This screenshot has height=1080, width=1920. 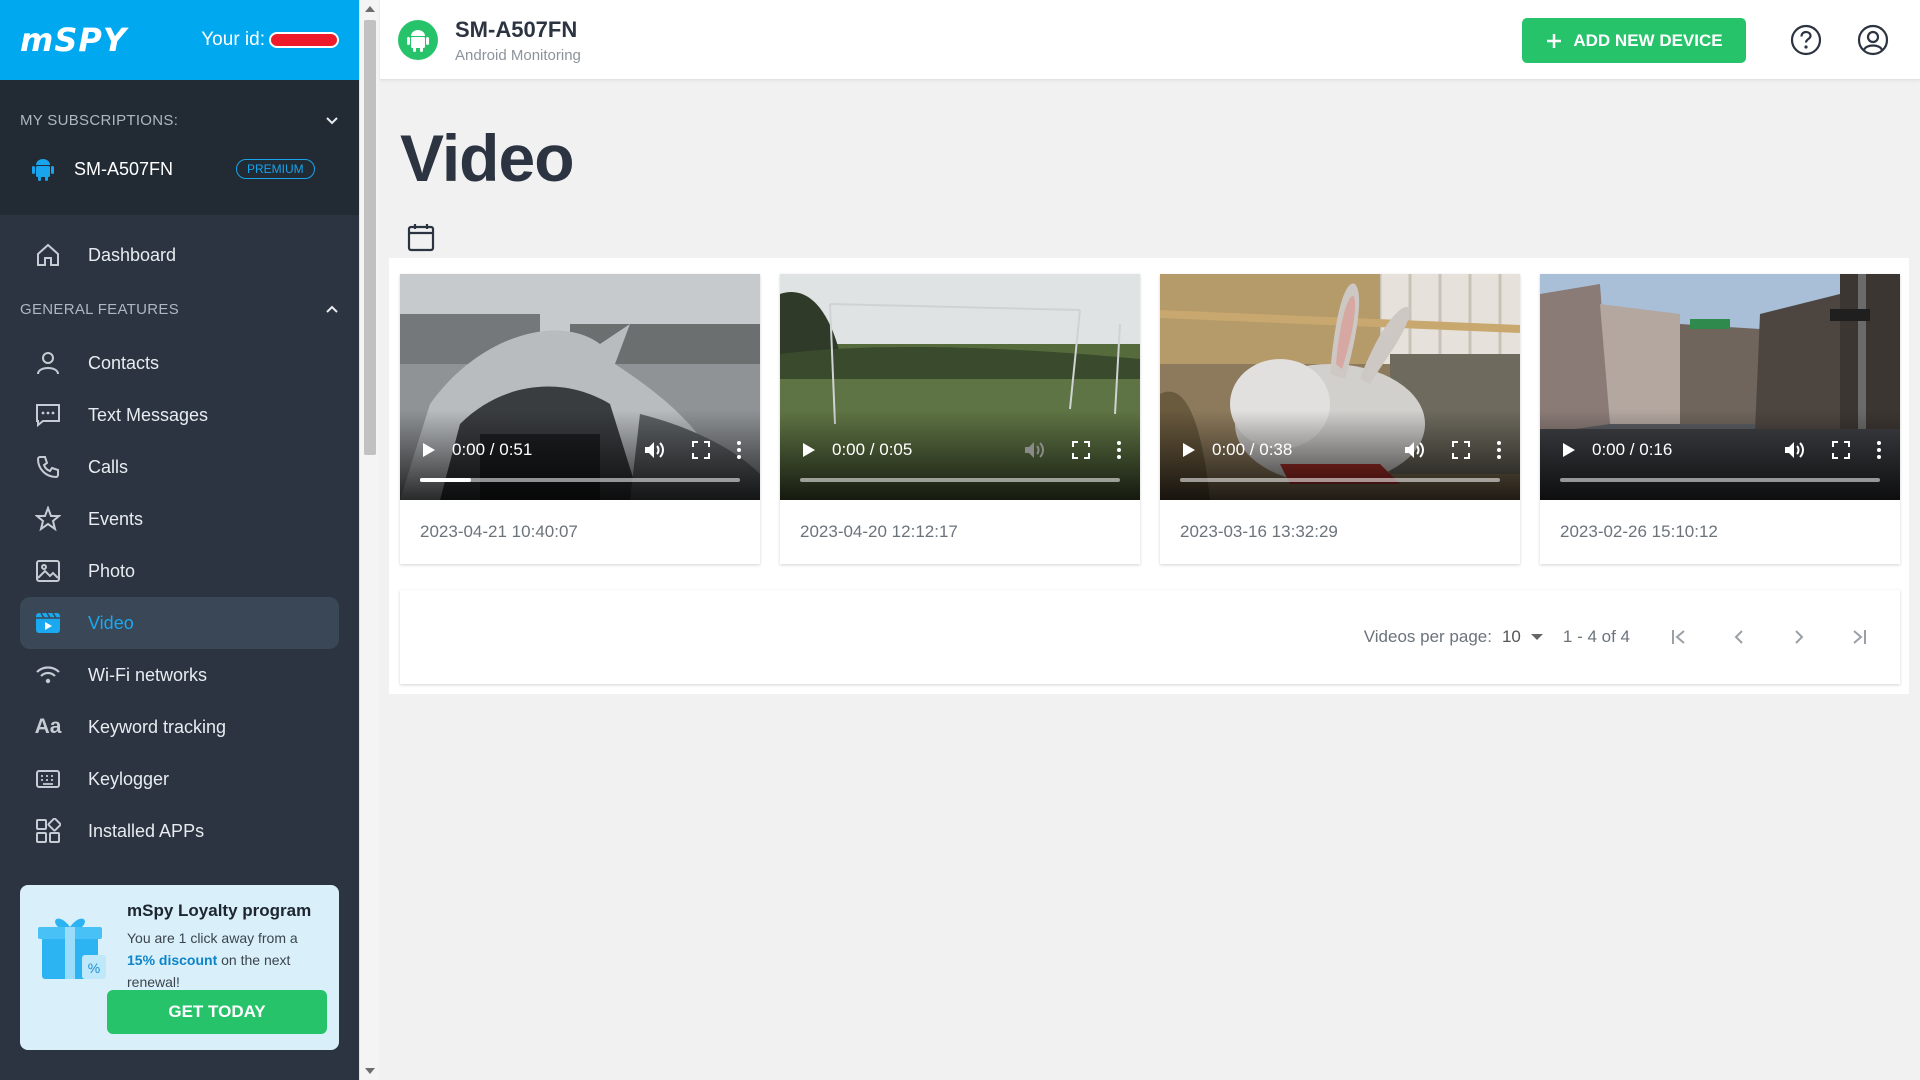 What do you see at coordinates (580, 387) in the screenshot?
I see `video-player: 0:00 / 0:51` at bounding box center [580, 387].